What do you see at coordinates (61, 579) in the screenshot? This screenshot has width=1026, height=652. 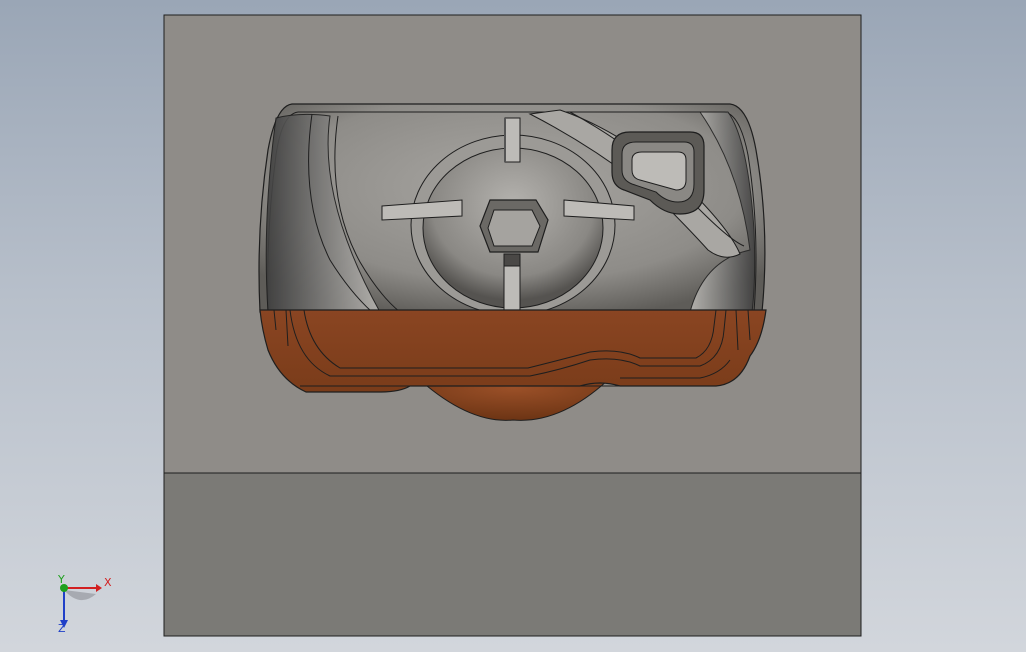 I see `y-axis-label: Y` at bounding box center [61, 579].